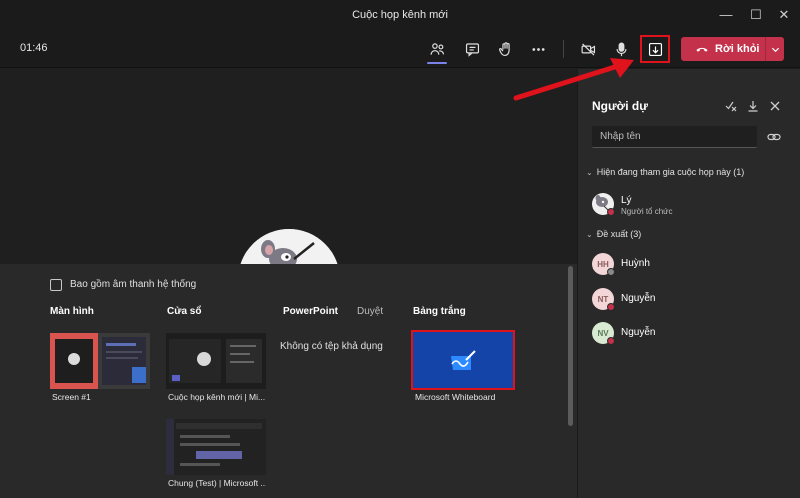  I want to click on suggested-group-header: ⌄ Đề xuất (3), so click(613, 234).